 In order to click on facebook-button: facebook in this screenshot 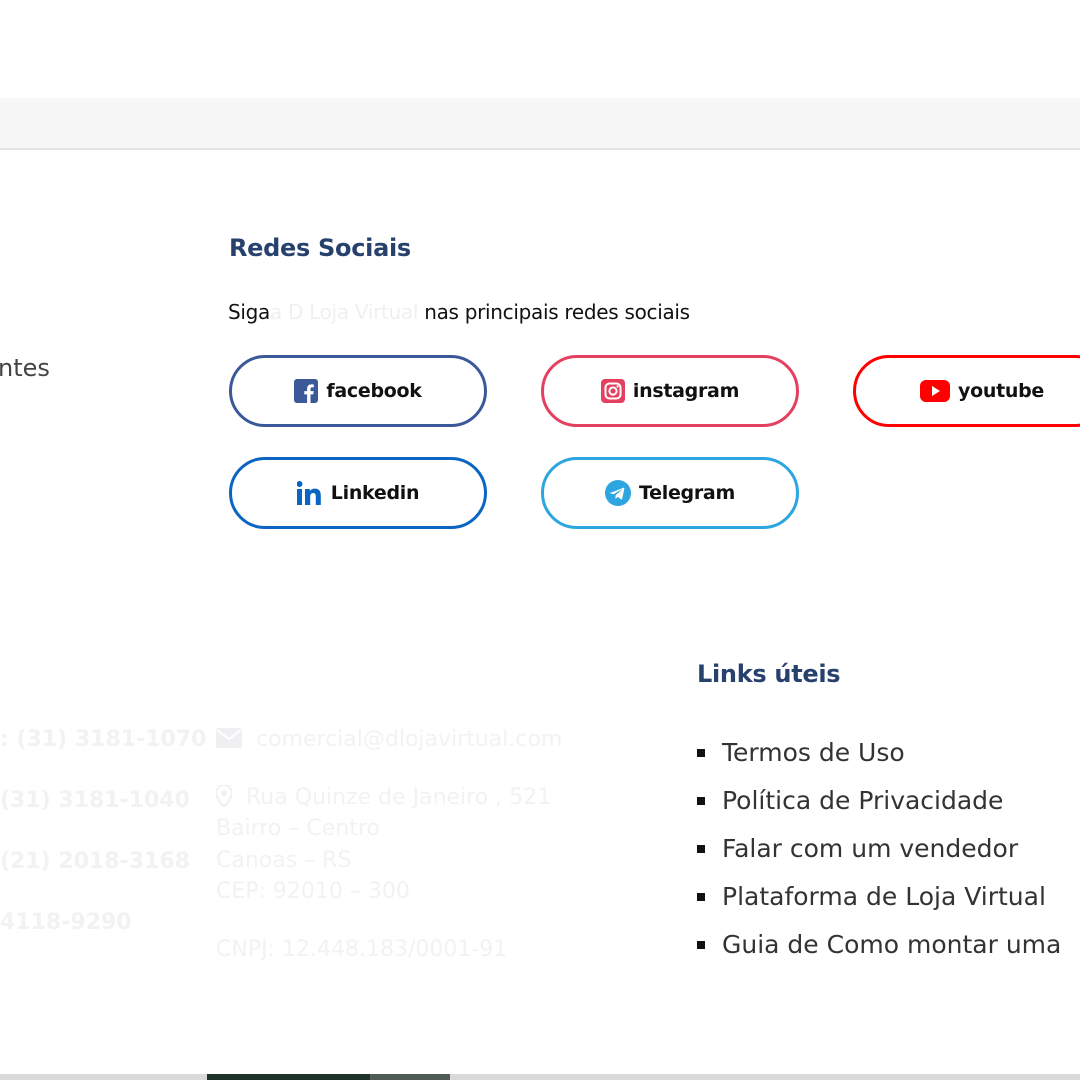, I will do `click(358, 391)`.